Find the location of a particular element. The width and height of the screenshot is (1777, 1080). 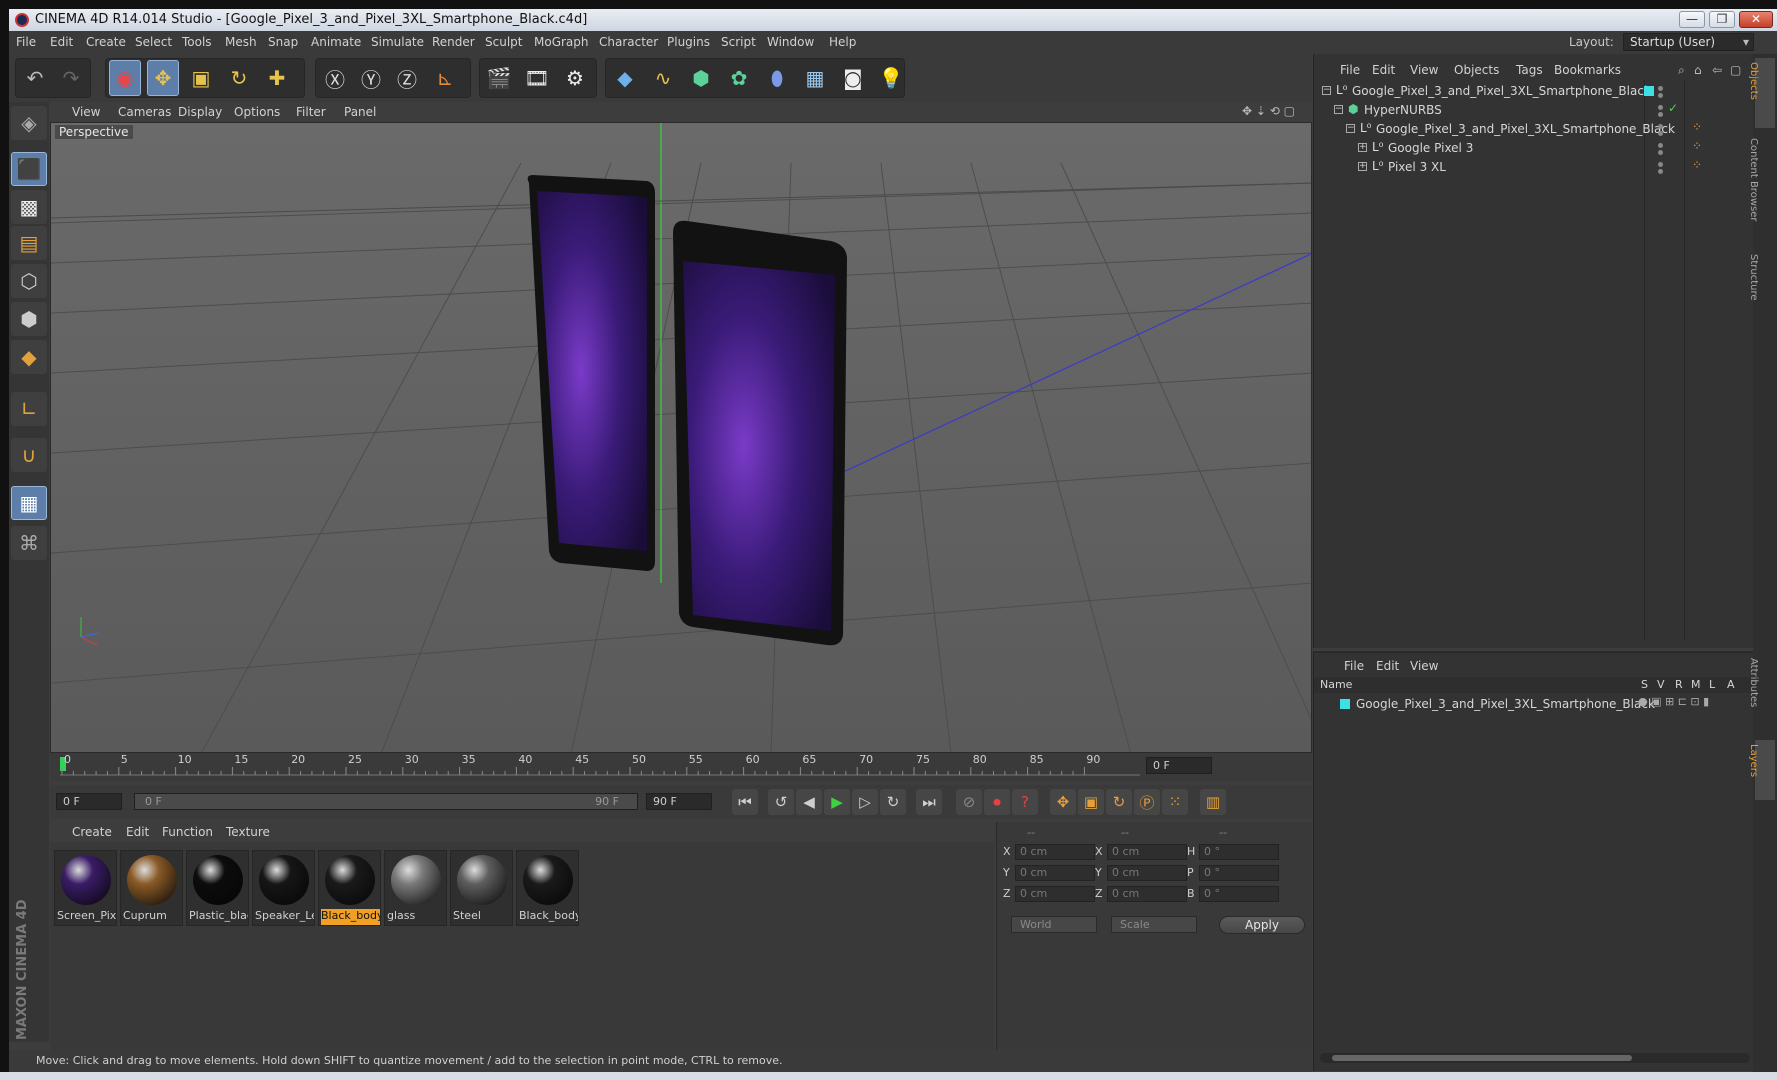

material-swatch: Cuprum is located at coordinates (151, 888).